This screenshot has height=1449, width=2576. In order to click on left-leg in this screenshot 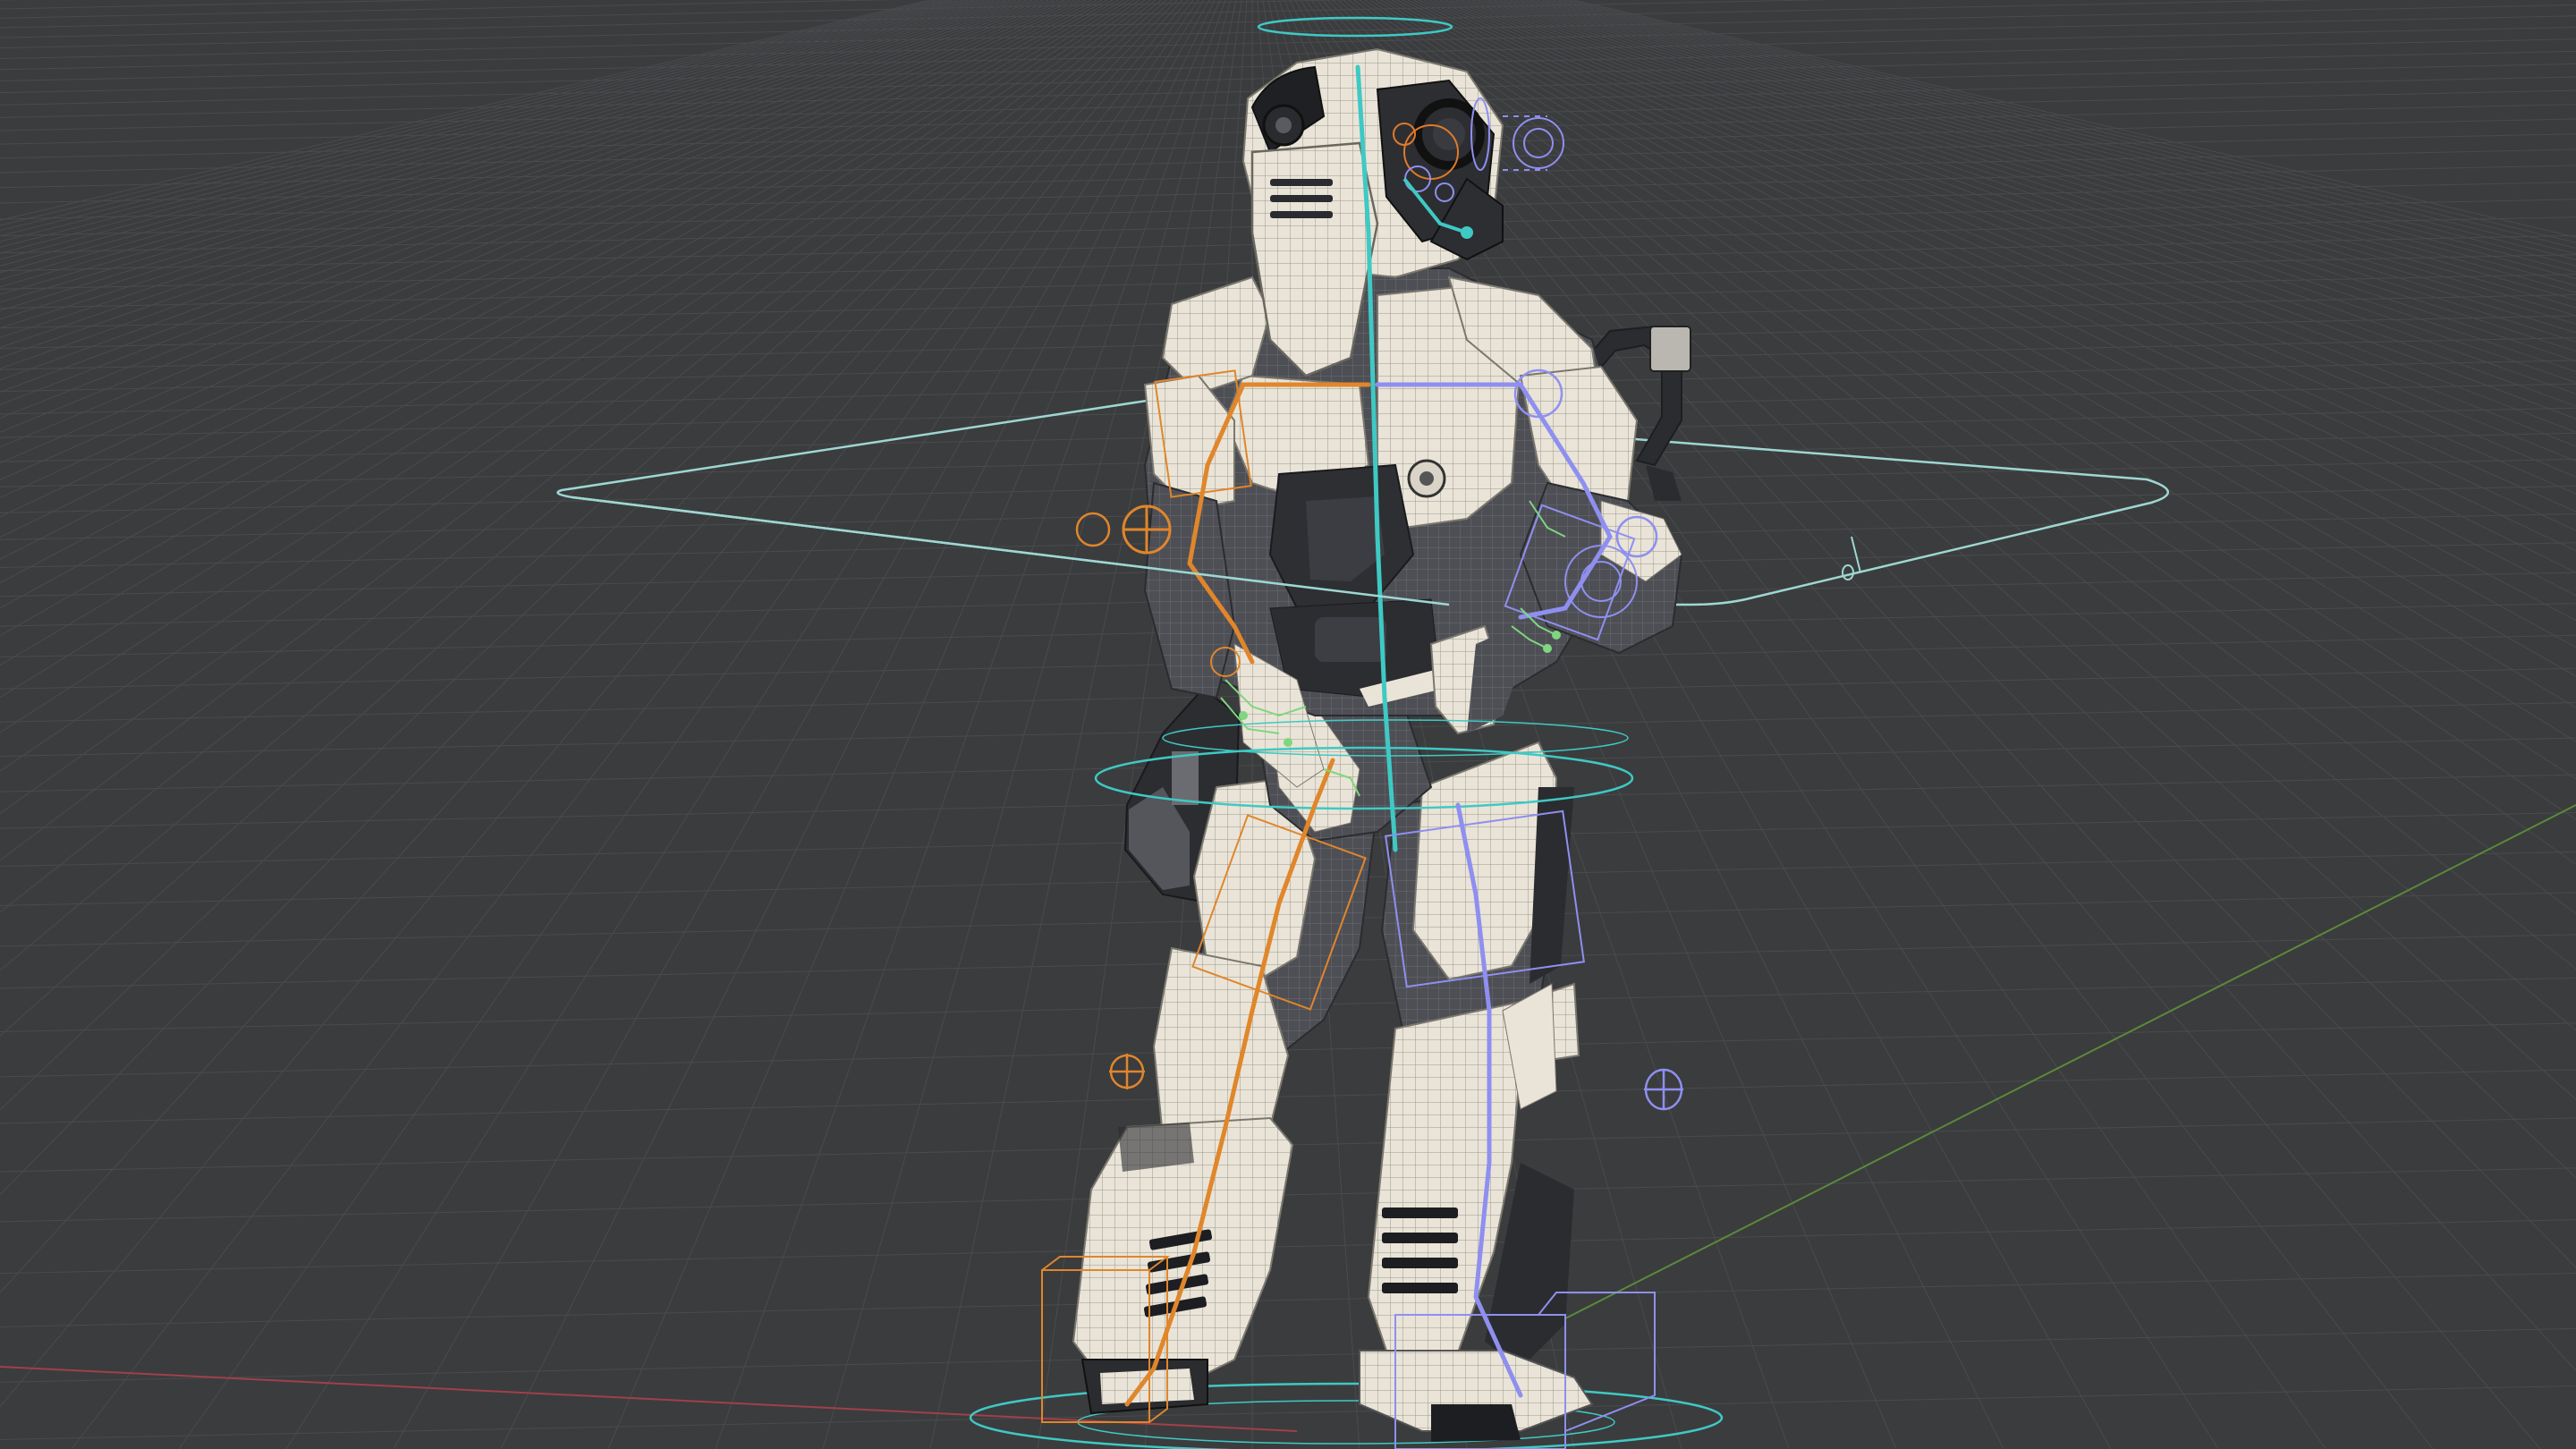, I will do `click(1225, 1091)`.